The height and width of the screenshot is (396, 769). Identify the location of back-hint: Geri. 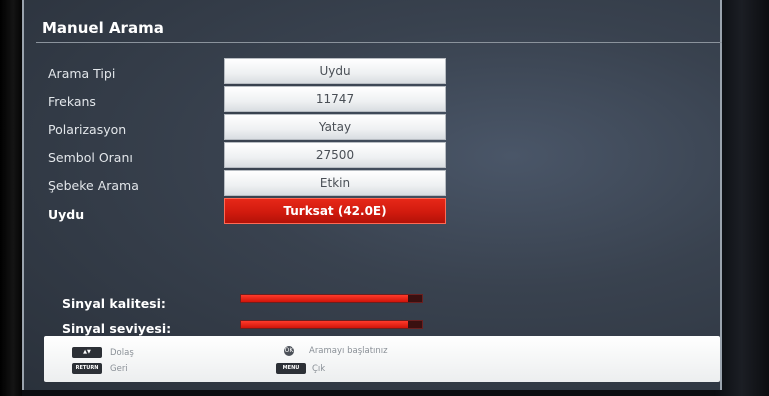
(119, 369).